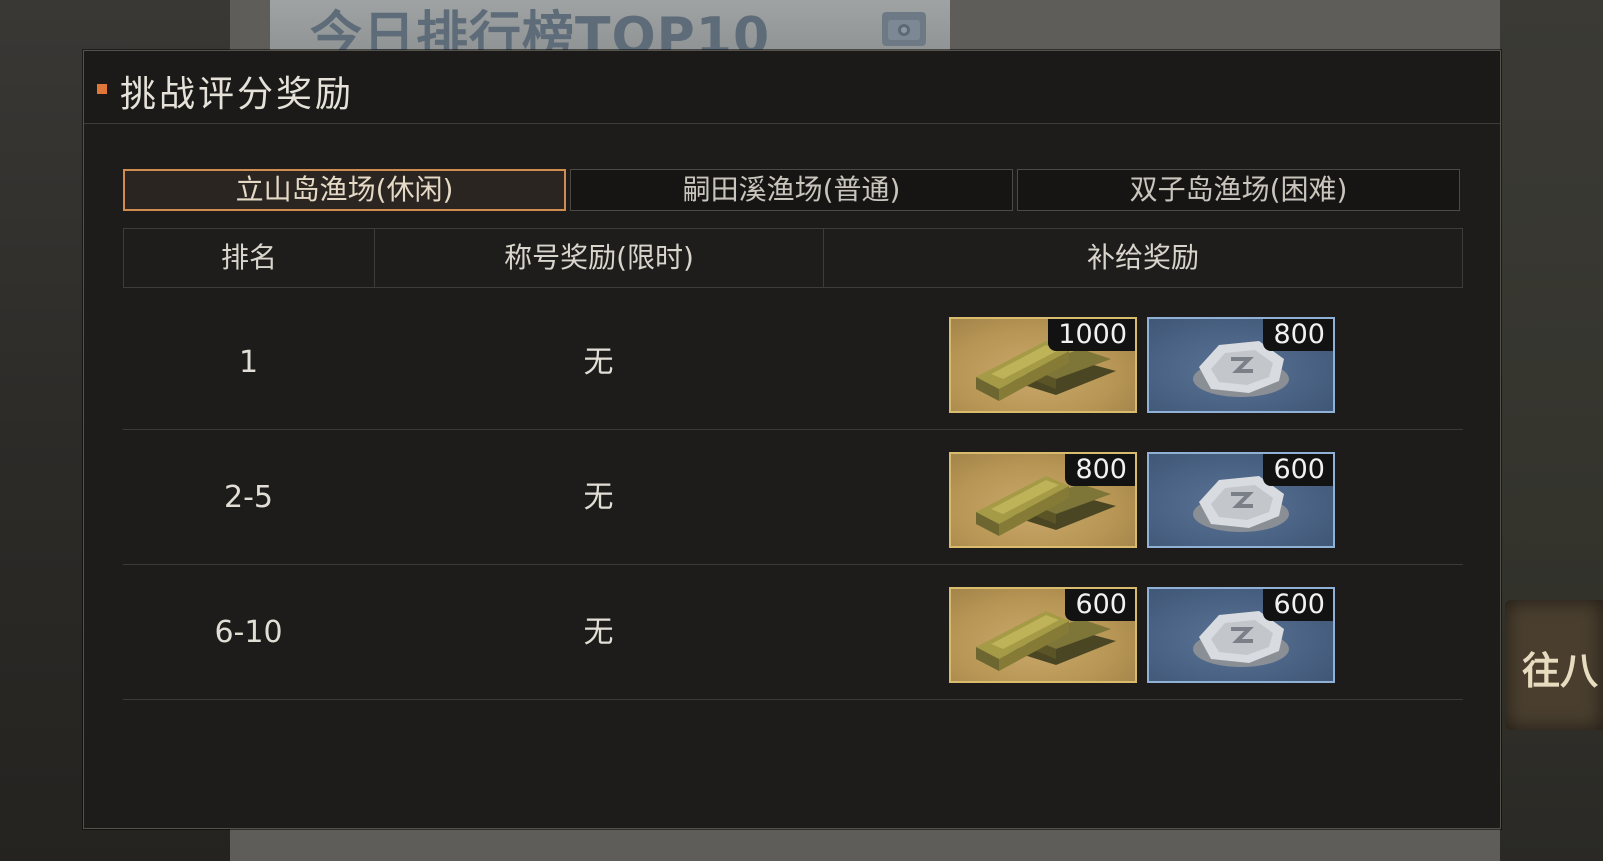 The width and height of the screenshot is (1603, 861). What do you see at coordinates (102, 89) in the screenshot?
I see `title-marker-icon` at bounding box center [102, 89].